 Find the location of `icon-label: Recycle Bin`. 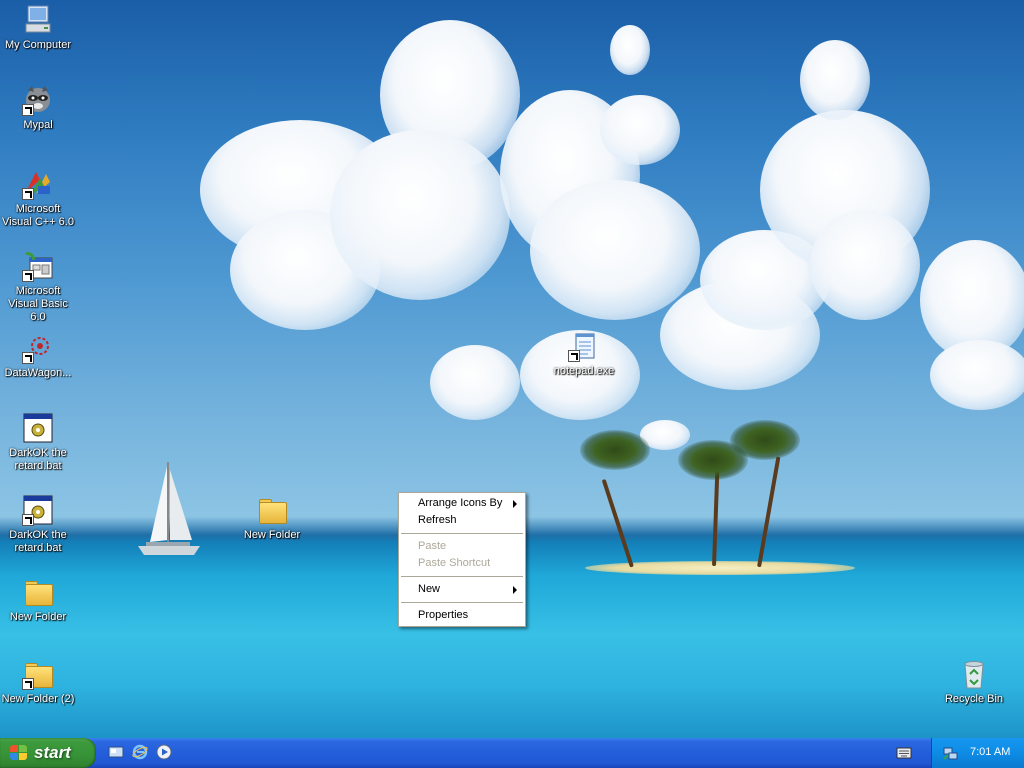

icon-label: Recycle Bin is located at coordinates (974, 699).